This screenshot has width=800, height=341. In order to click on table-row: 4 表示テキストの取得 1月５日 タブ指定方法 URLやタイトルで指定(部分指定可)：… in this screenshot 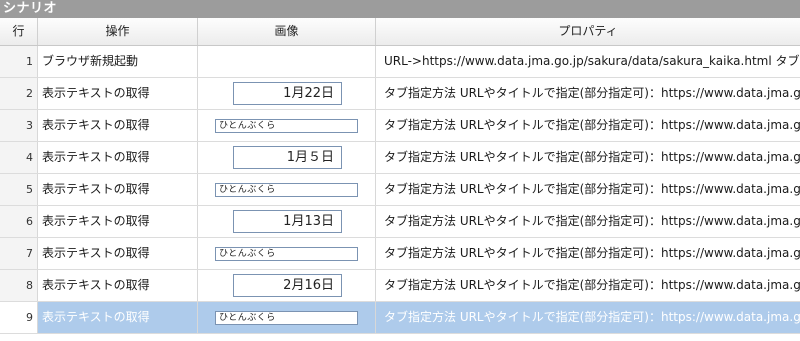, I will do `click(400, 158)`.